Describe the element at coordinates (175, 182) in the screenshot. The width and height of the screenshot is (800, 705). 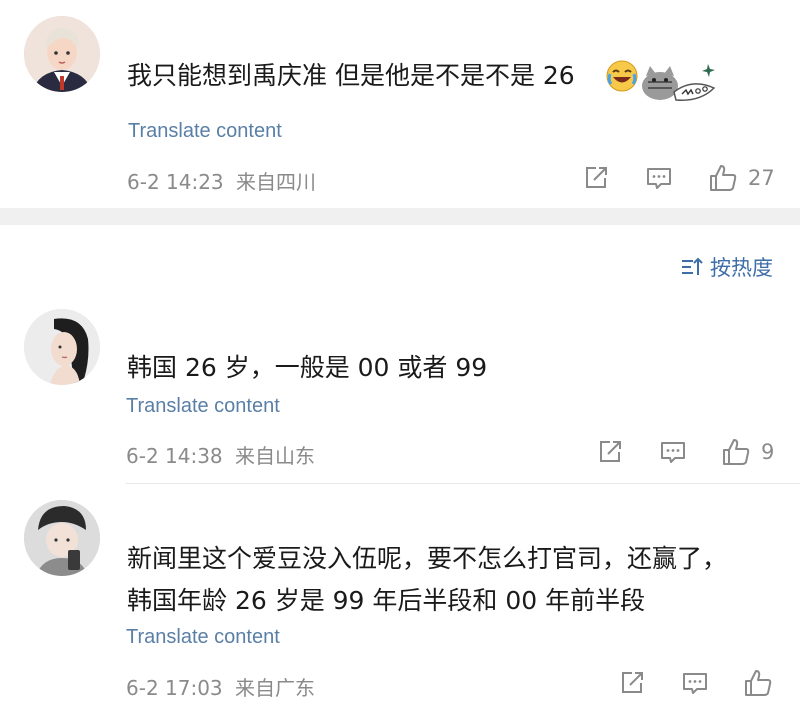
I see `comment-date: 6-2 14:23` at that location.